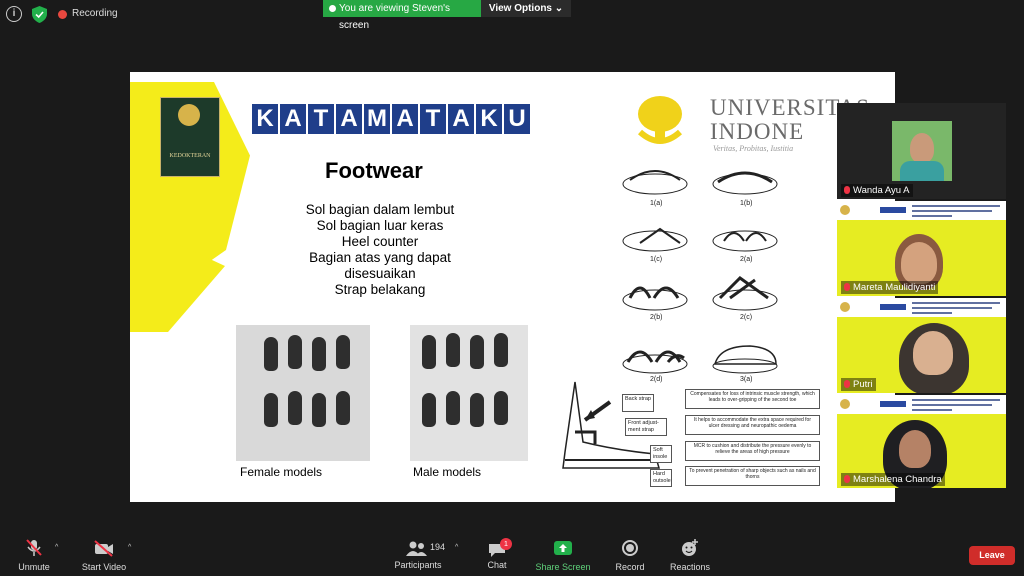 This screenshot has height=576, width=1024. What do you see at coordinates (563, 548) in the screenshot?
I see `share-screen-icon` at bounding box center [563, 548].